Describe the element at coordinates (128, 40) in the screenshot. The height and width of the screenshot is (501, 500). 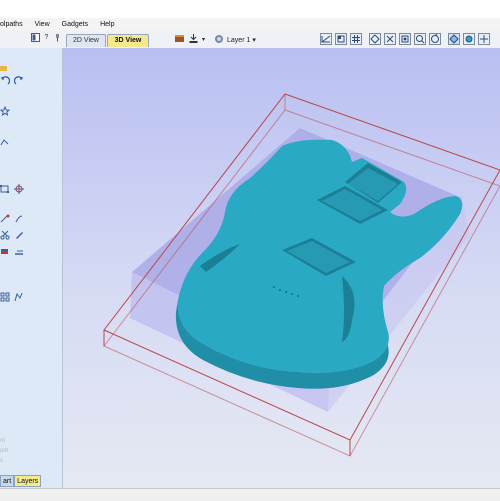
I see `tab-3d-view: 3D View` at that location.